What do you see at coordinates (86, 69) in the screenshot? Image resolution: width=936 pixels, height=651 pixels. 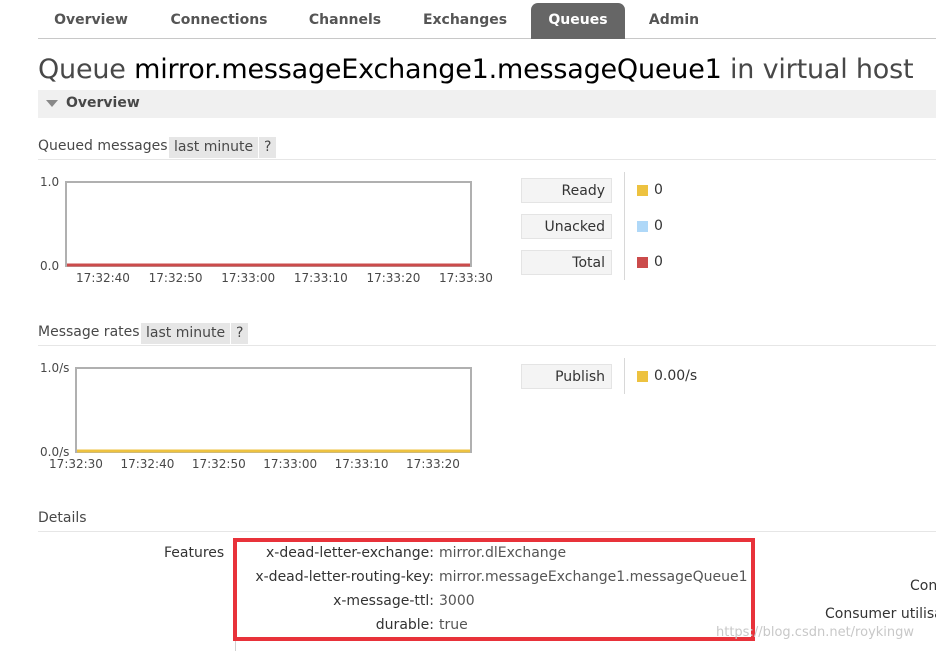 I see `title-prefix: Queue` at bounding box center [86, 69].